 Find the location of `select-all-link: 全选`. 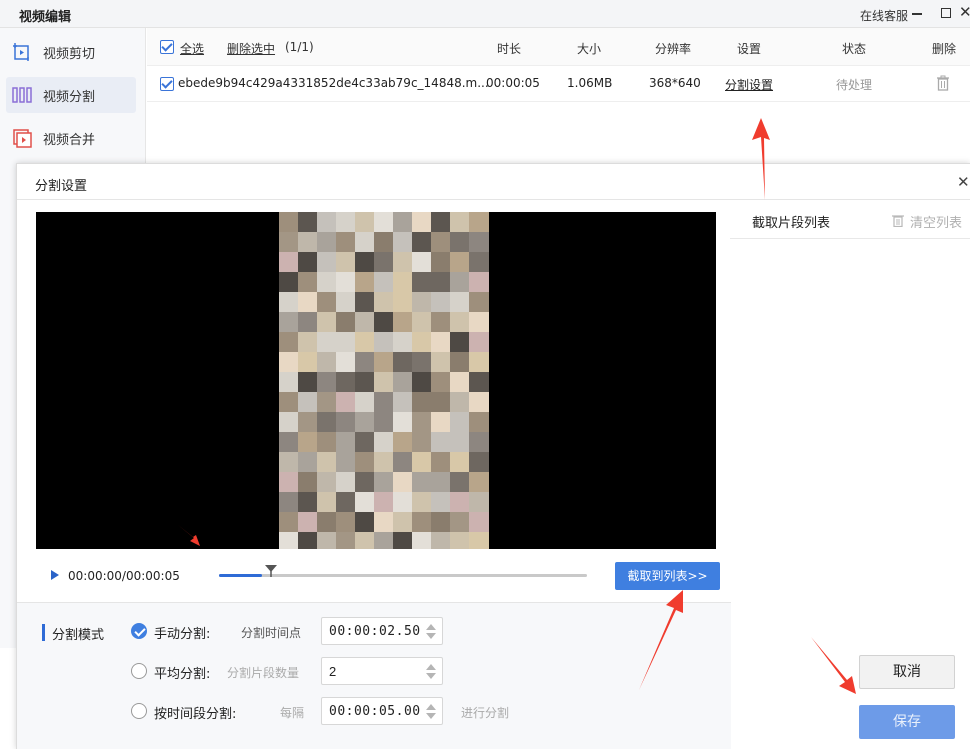

select-all-link: 全选 is located at coordinates (192, 48).